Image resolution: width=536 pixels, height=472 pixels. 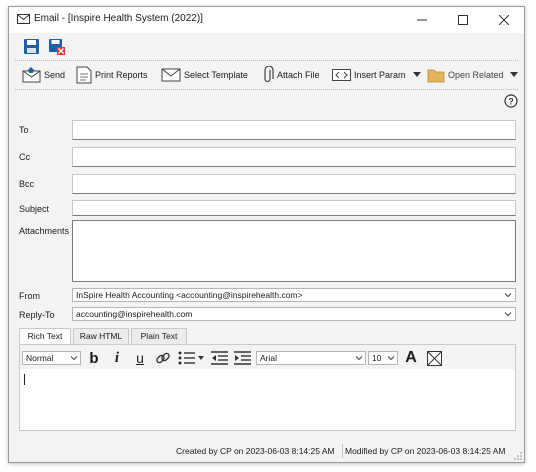 I want to click on underline-button: u, so click(x=140, y=358).